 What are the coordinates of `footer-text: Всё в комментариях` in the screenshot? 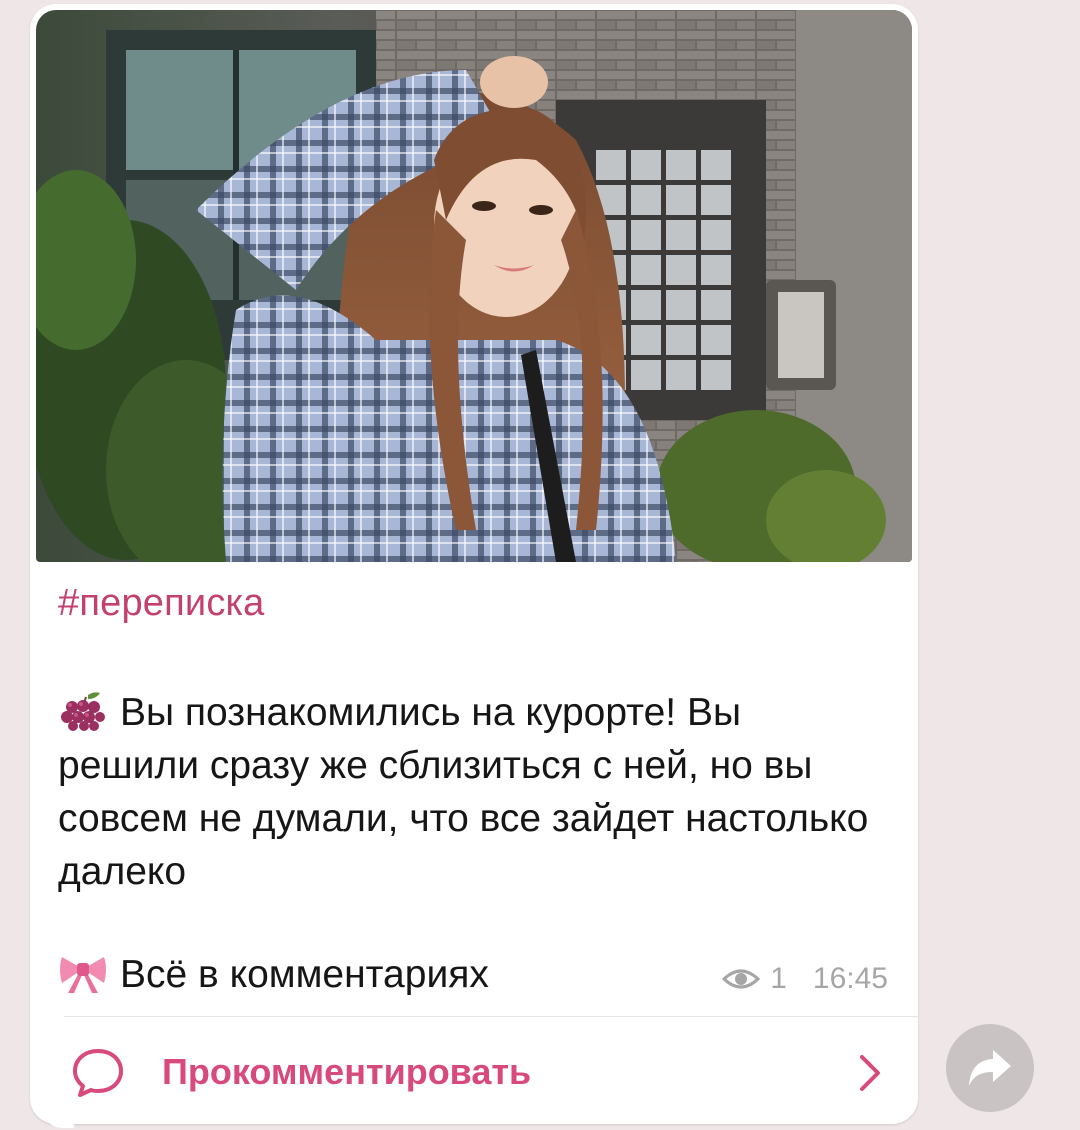 It's located at (304, 974).